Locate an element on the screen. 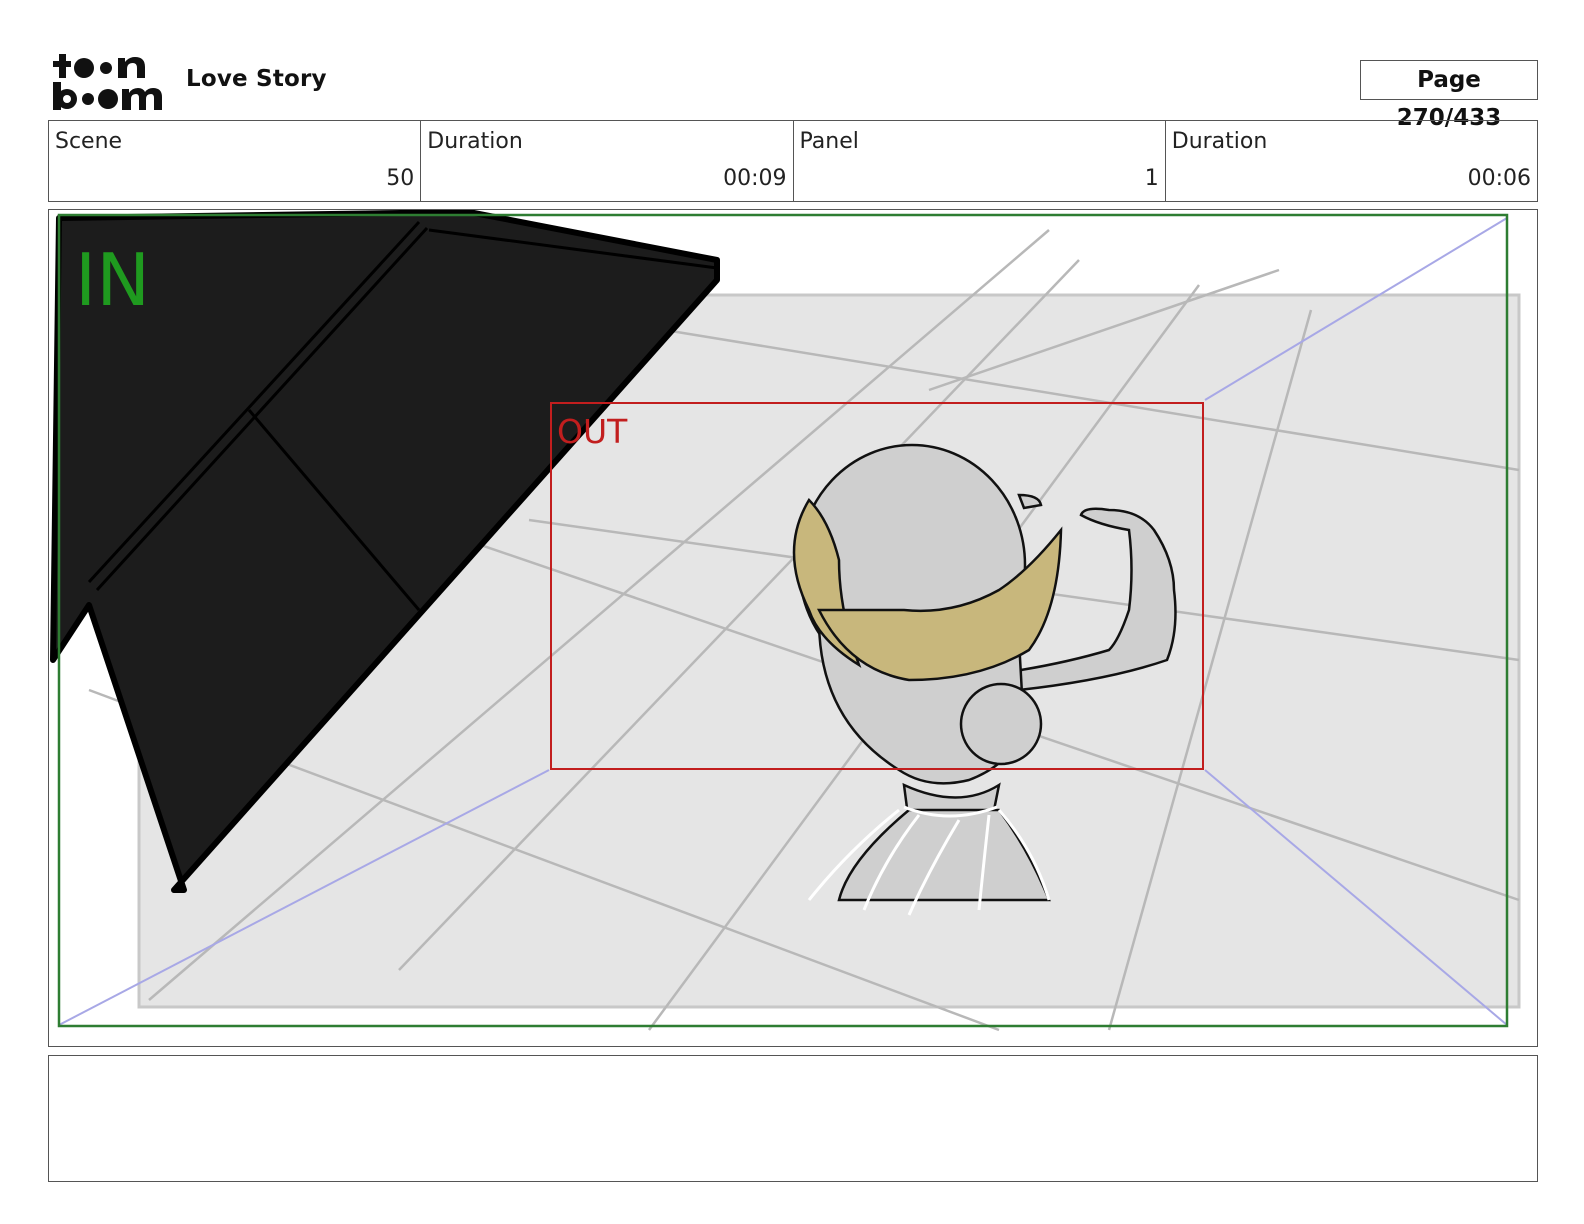  panel-duration-value: 00:06 is located at coordinates (1499, 178).